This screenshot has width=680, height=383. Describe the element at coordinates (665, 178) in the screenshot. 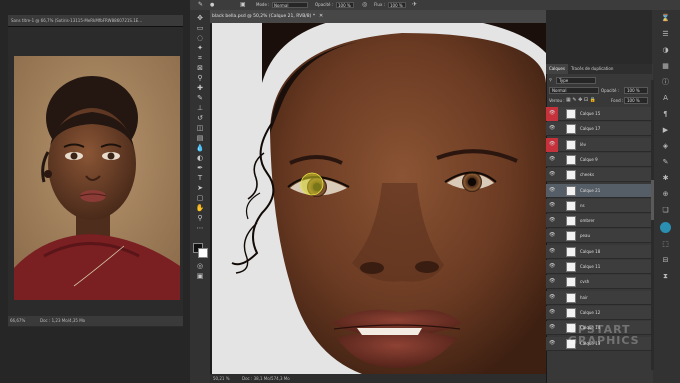

I see `brushes-panel-icon: ✱` at that location.